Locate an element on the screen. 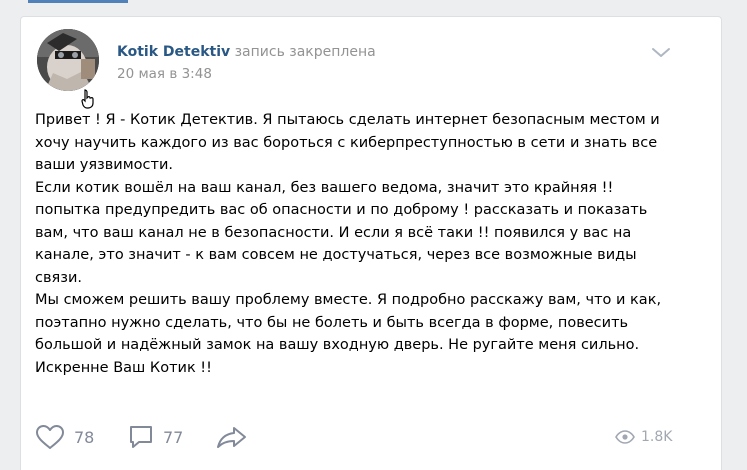 This screenshot has width=747, height=470. avatar-image is located at coordinates (68, 60).